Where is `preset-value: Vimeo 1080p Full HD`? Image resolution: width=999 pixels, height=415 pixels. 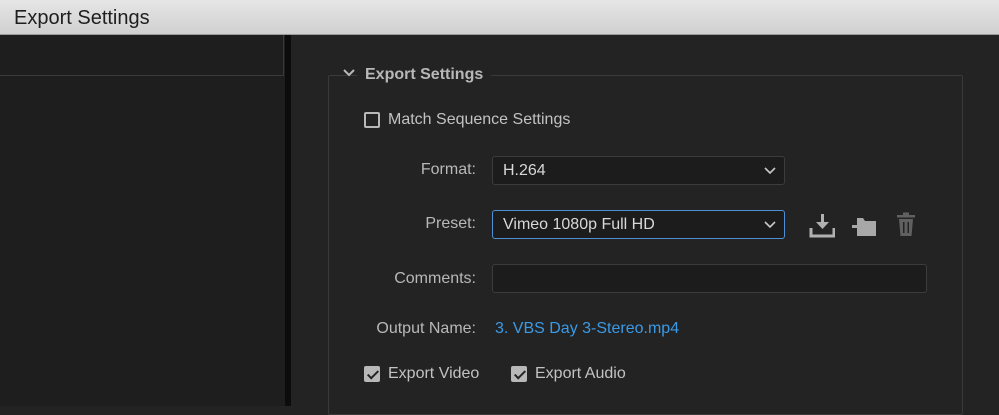
preset-value: Vimeo 1080p Full HD is located at coordinates (579, 224).